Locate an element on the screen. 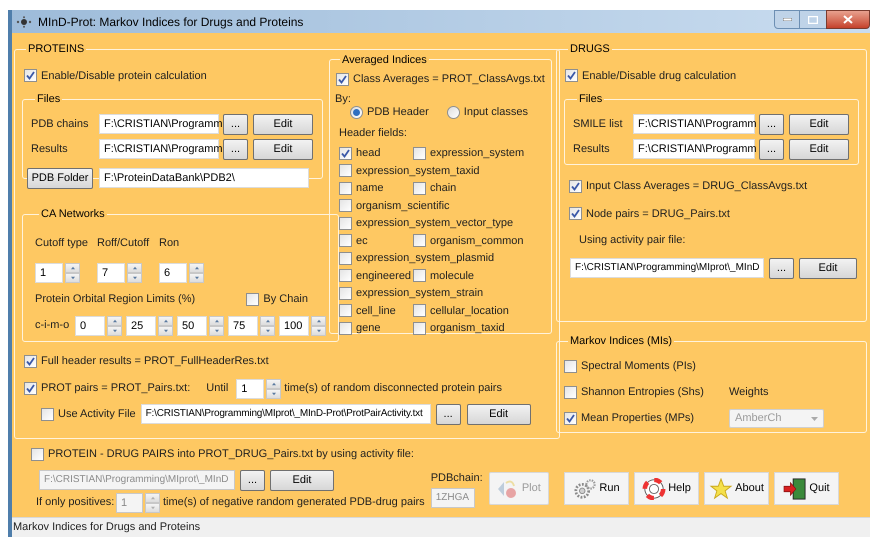  dropdown-arrow-icon is located at coordinates (814, 418).